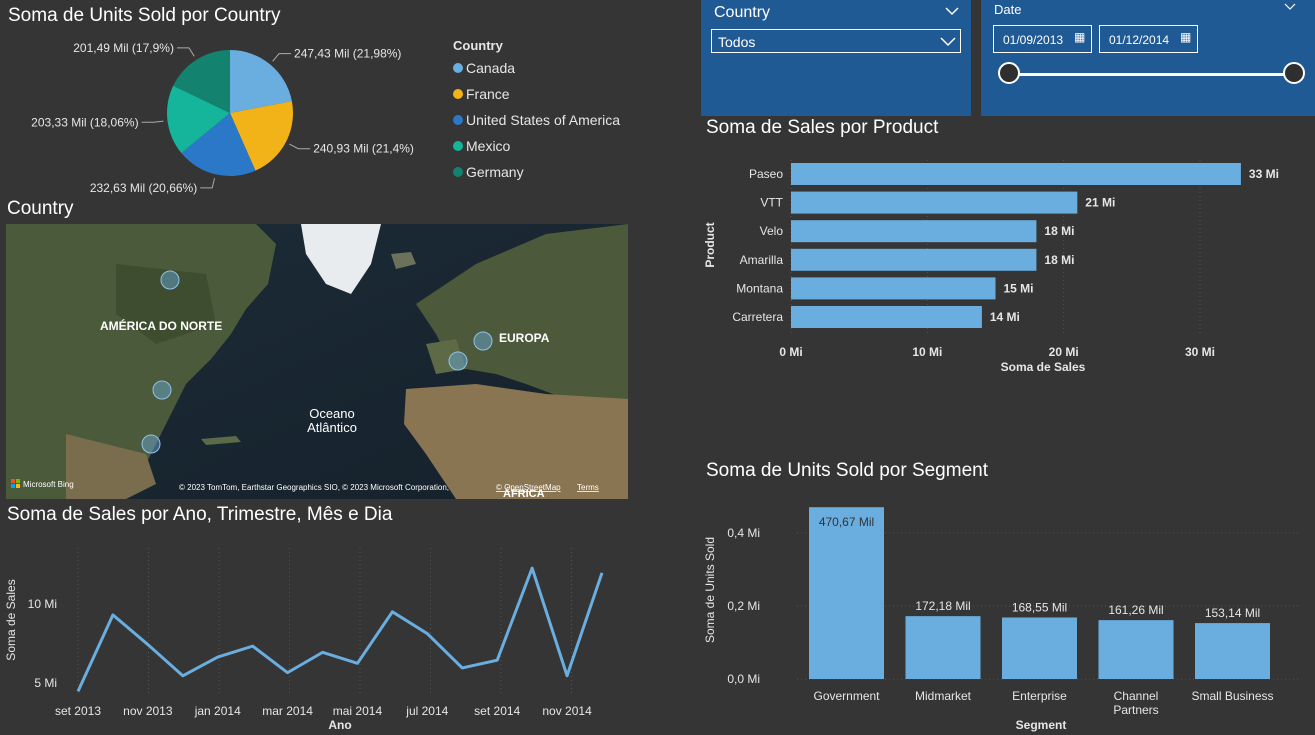  I want to click on product-category-label: Amarilla, so click(762, 260).